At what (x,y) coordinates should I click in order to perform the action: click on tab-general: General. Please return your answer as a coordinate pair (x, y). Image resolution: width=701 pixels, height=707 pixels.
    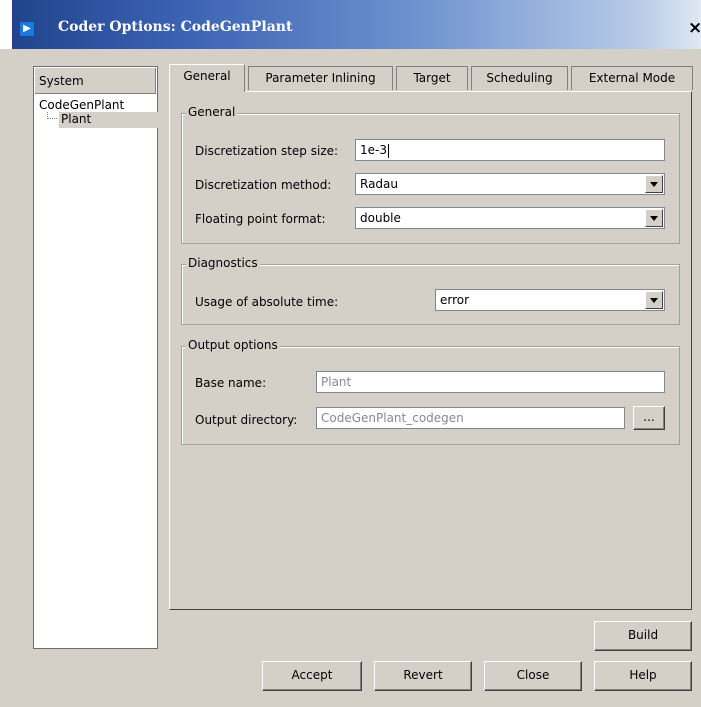
    Looking at the image, I should click on (207, 78).